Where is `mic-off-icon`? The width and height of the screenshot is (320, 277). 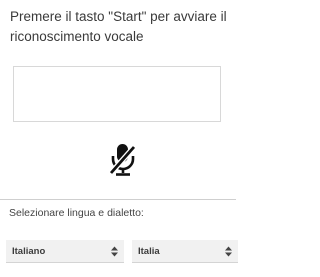 mic-off-icon is located at coordinates (122, 160).